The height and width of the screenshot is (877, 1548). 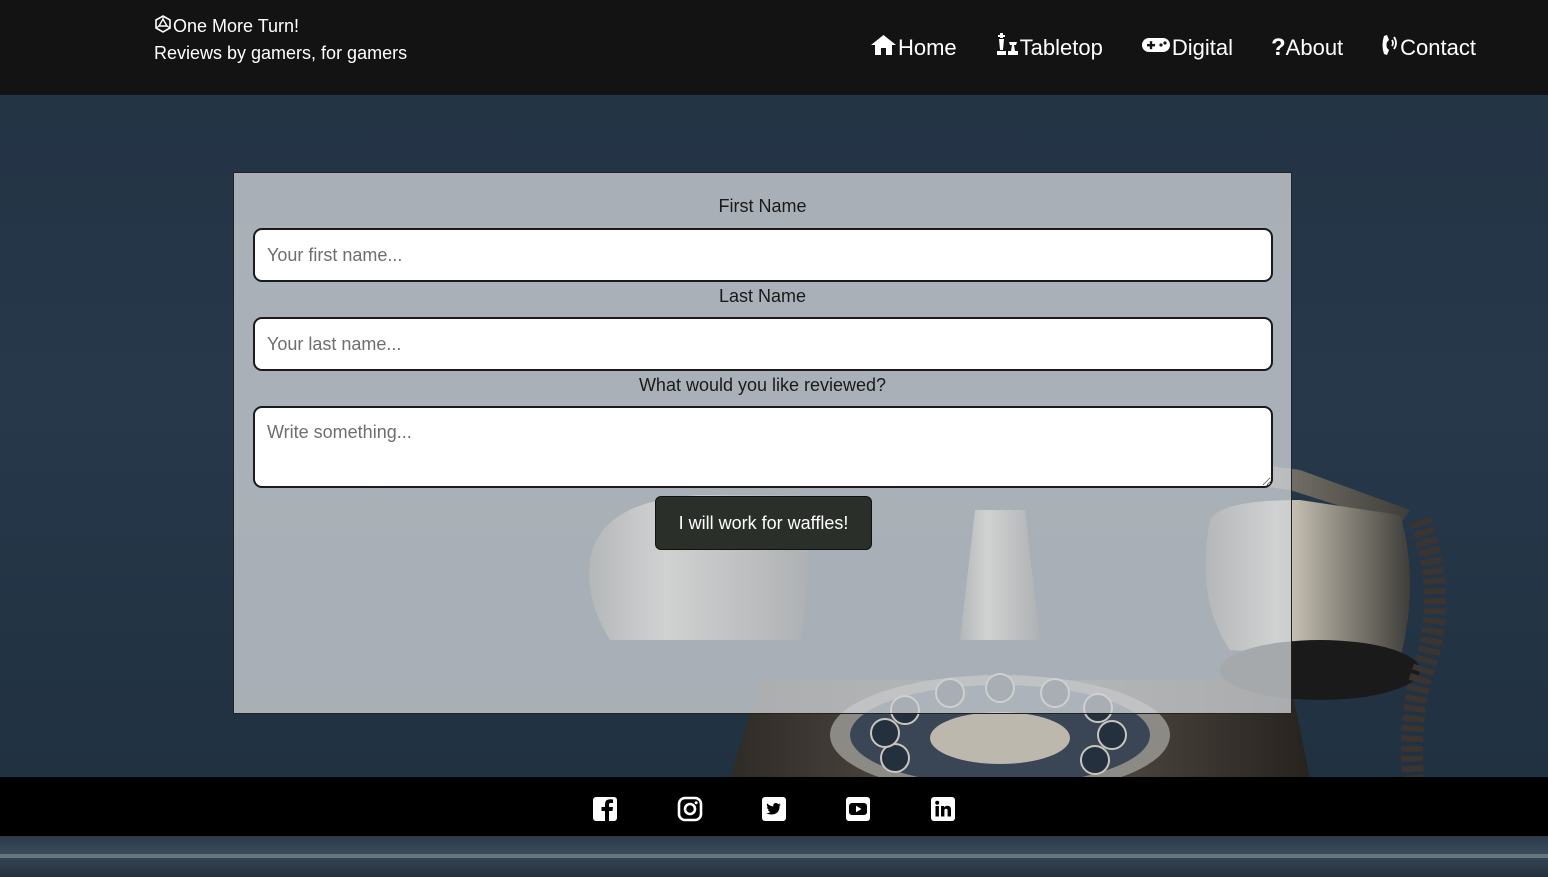 I want to click on d20-dice-icon, so click(x=163, y=26).